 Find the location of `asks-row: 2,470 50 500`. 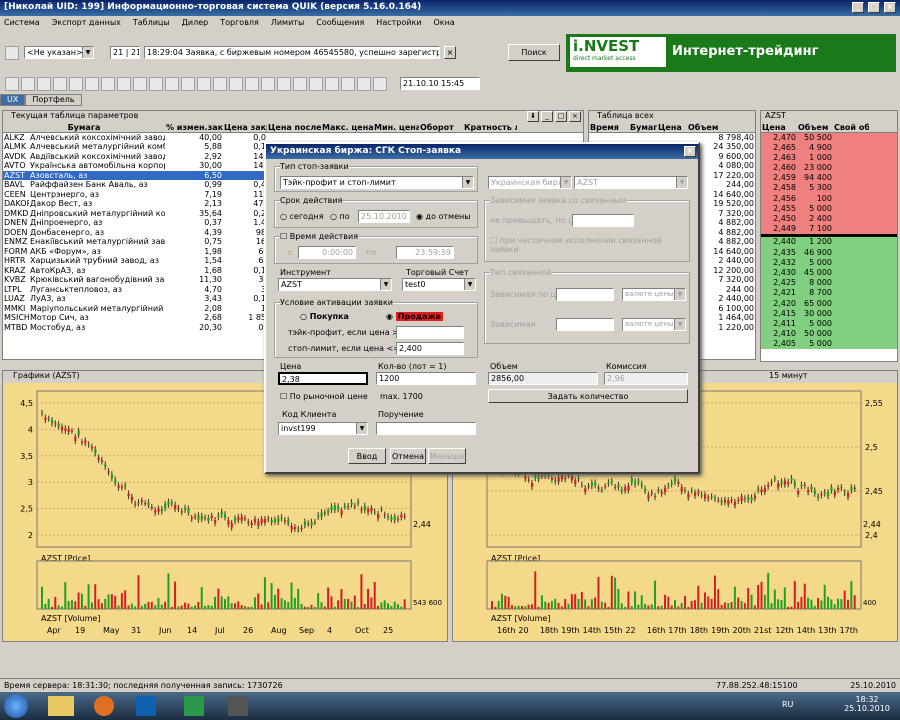

asks-row: 2,470 50 500 is located at coordinates (829, 137).